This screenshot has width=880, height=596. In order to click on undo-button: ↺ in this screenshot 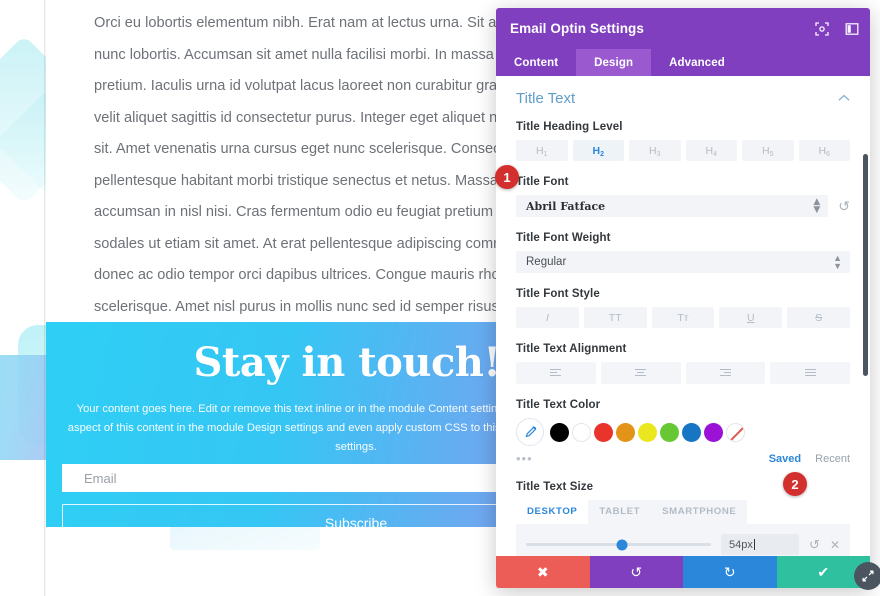, I will do `click(636, 572)`.